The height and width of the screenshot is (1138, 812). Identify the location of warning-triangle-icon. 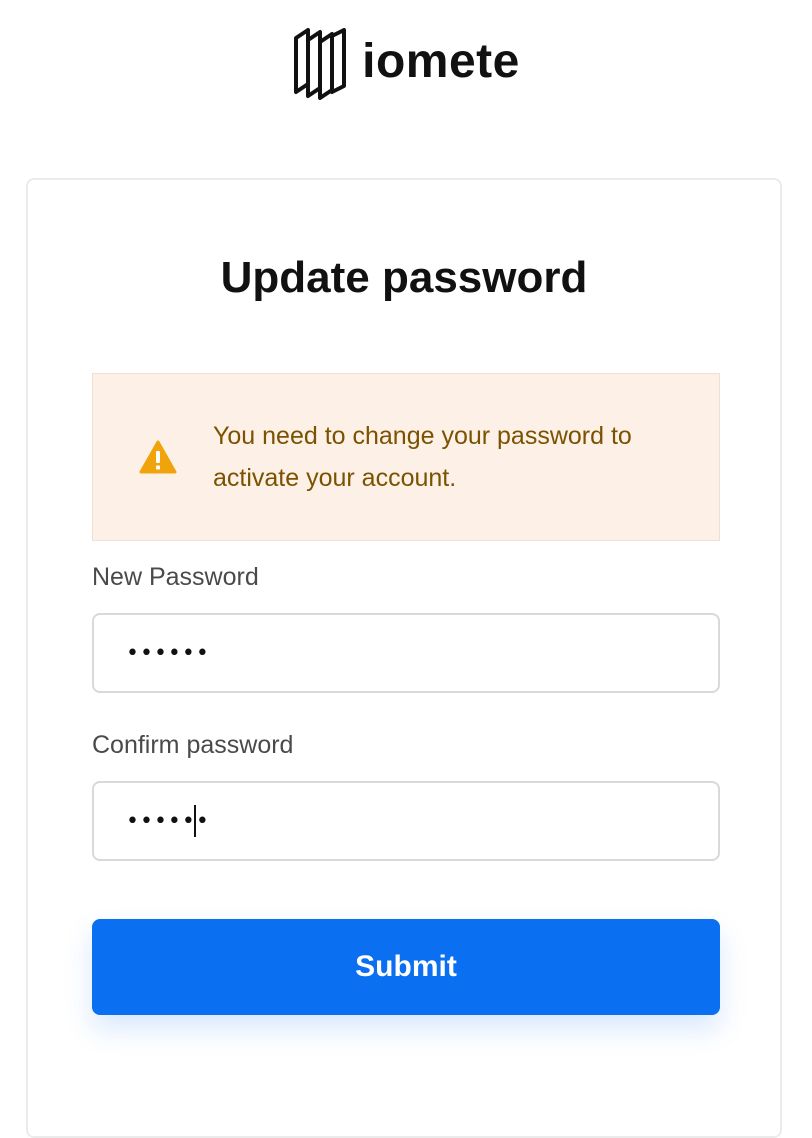
(158, 457).